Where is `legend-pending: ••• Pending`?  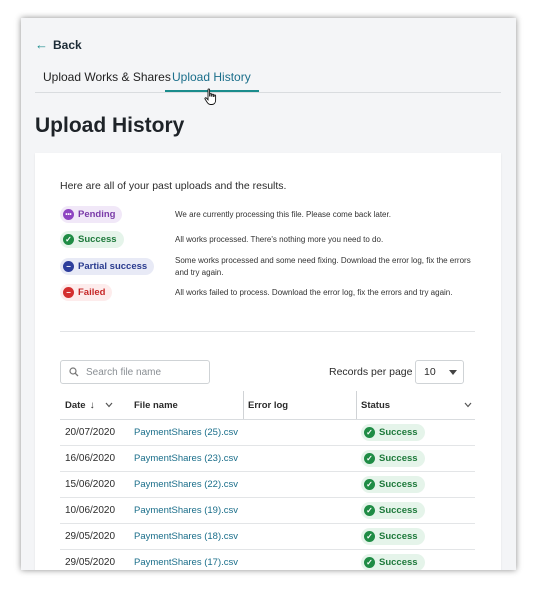 legend-pending: ••• Pending is located at coordinates (91, 214).